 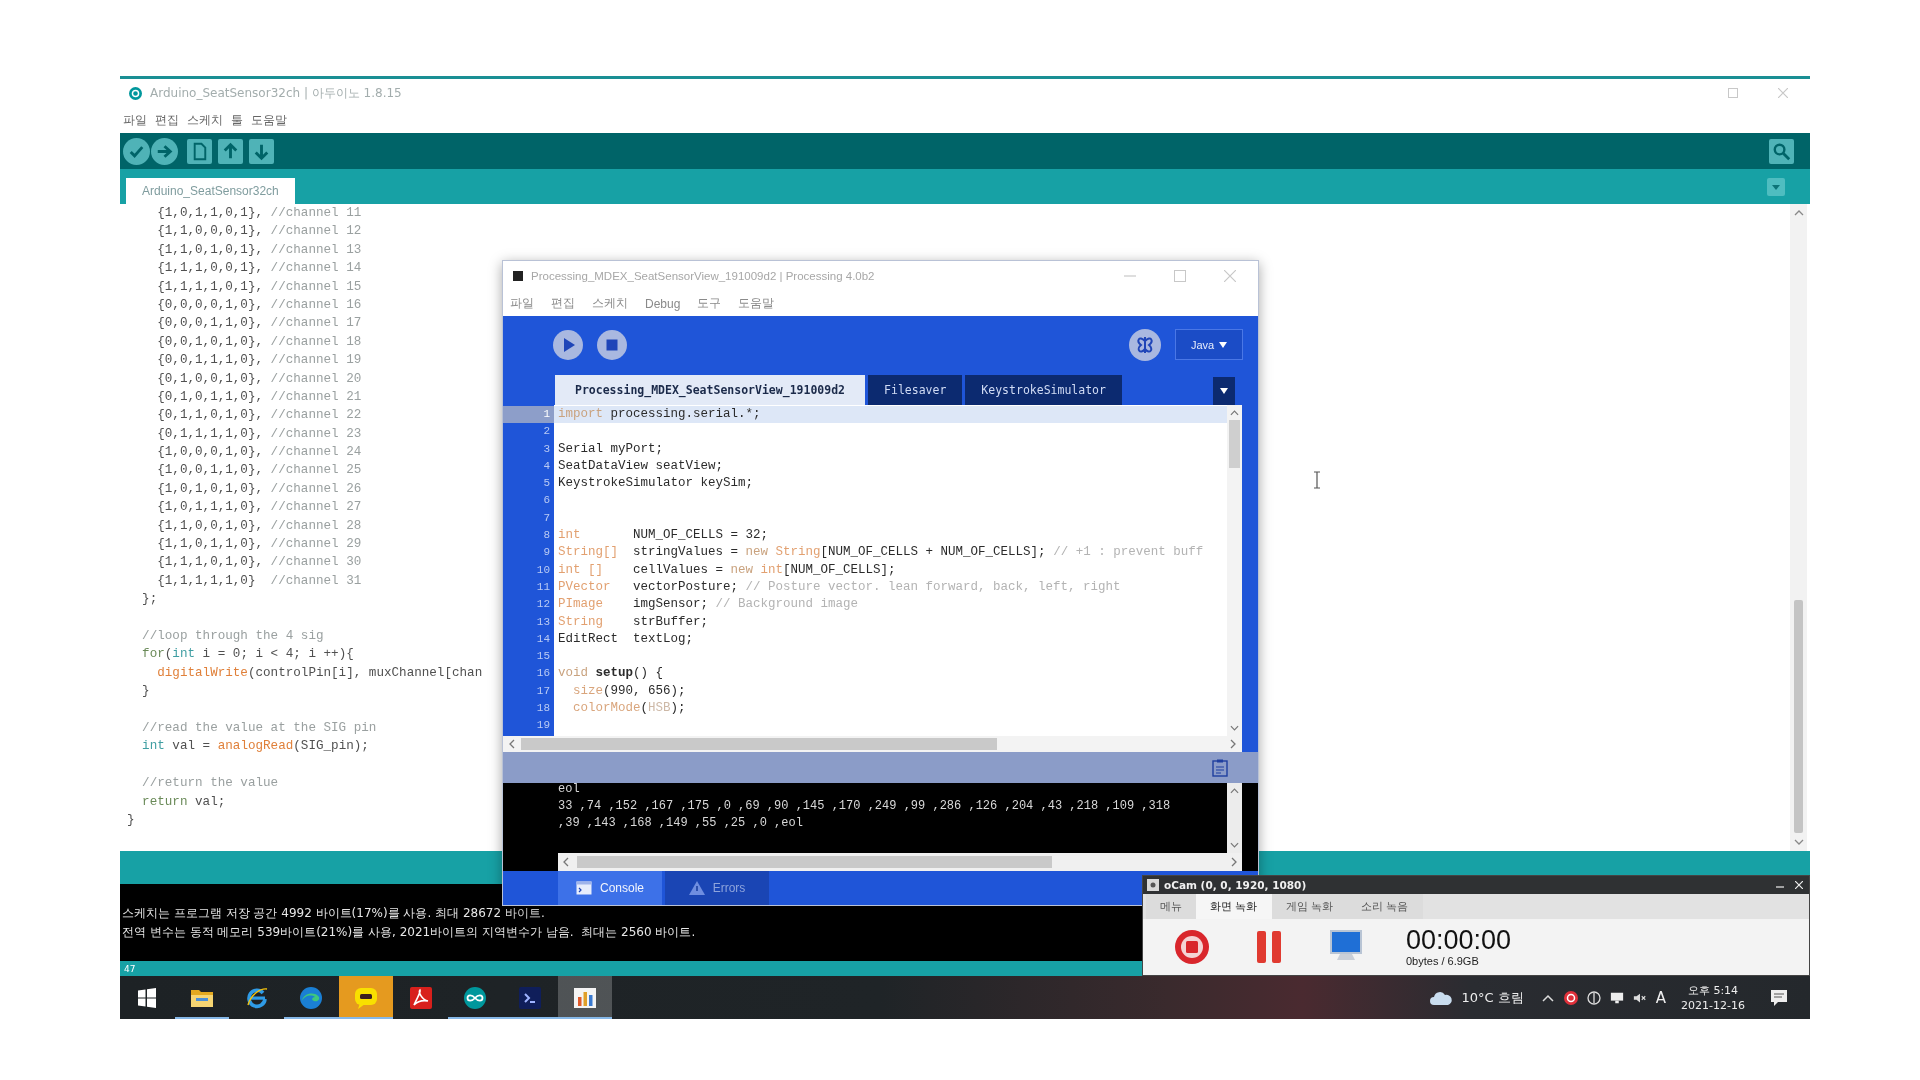 What do you see at coordinates (1043, 390) in the screenshot?
I see `editor-tab: KeystrokeSimulator` at bounding box center [1043, 390].